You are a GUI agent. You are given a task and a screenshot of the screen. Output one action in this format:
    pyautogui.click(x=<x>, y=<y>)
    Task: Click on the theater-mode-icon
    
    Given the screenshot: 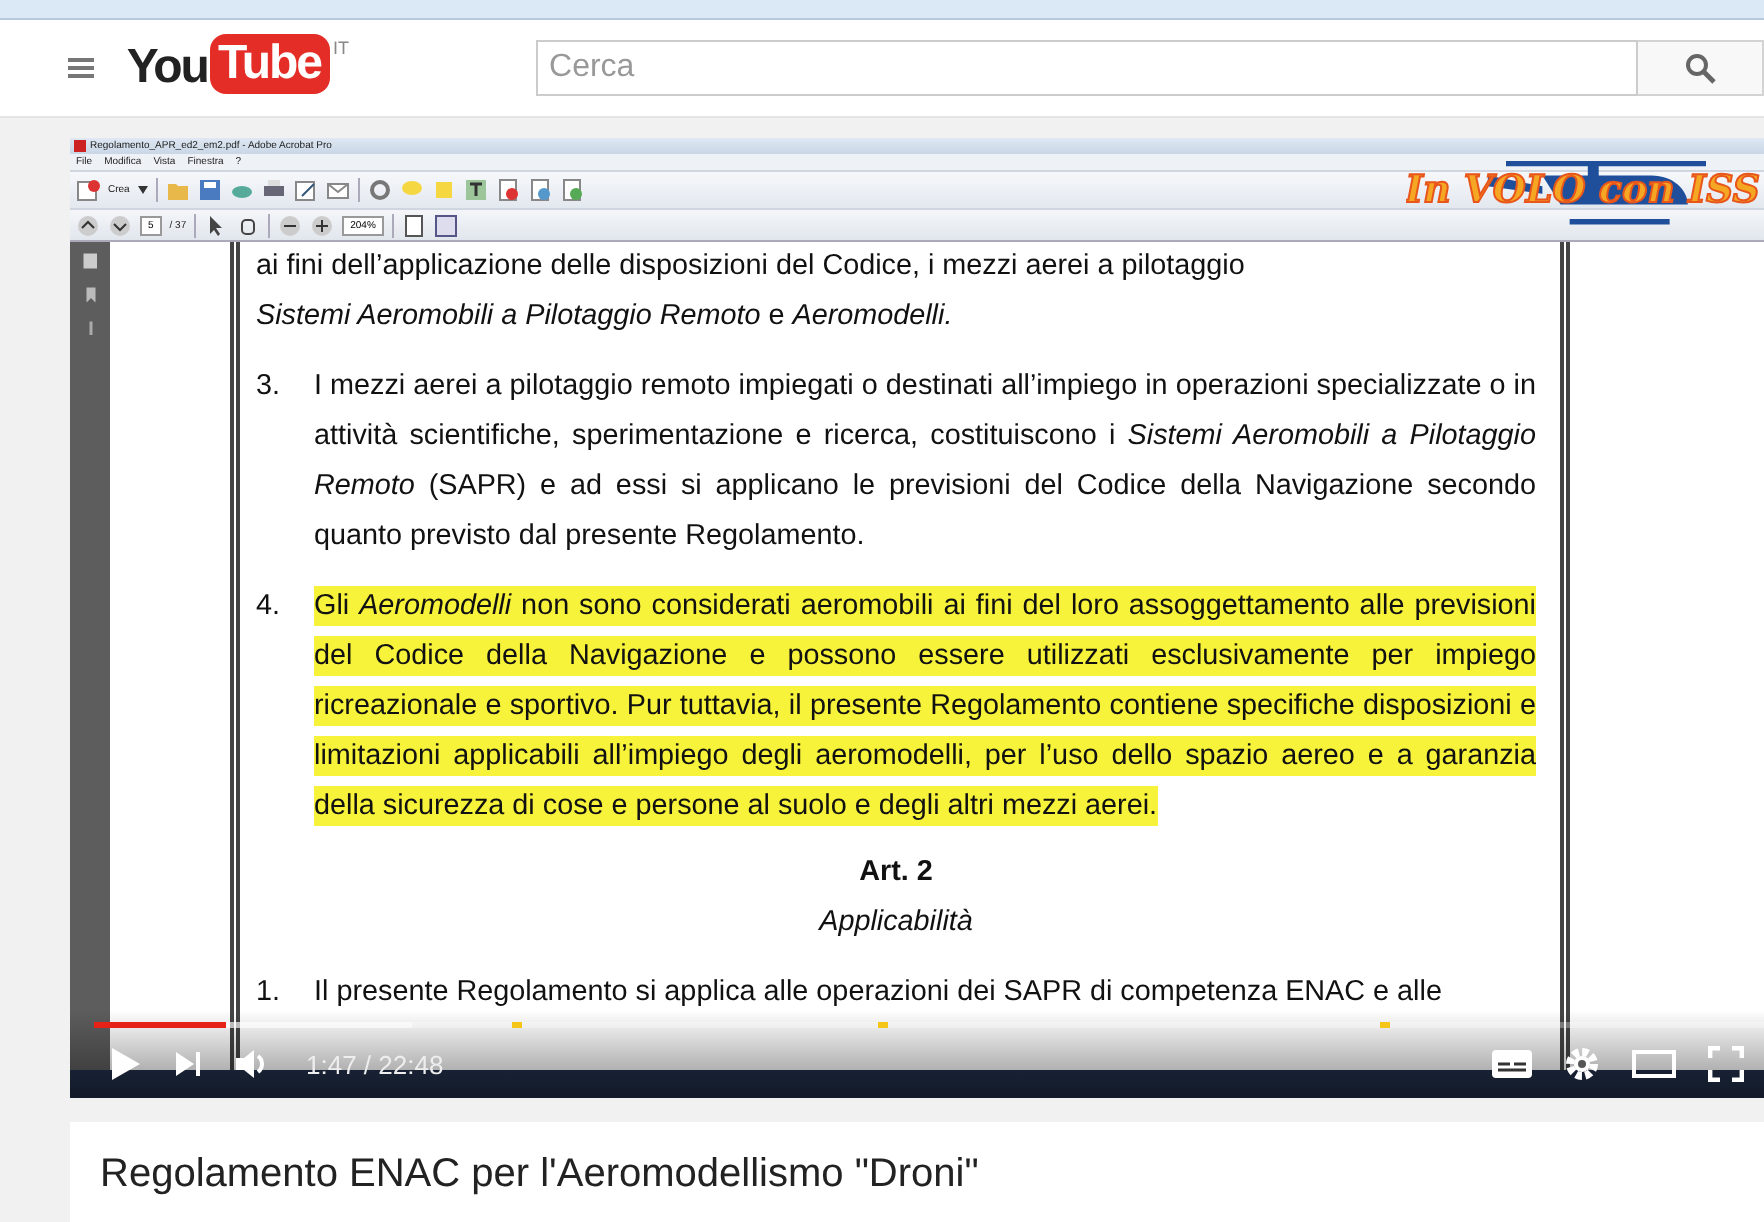 What is the action you would take?
    pyautogui.click(x=1654, y=1064)
    